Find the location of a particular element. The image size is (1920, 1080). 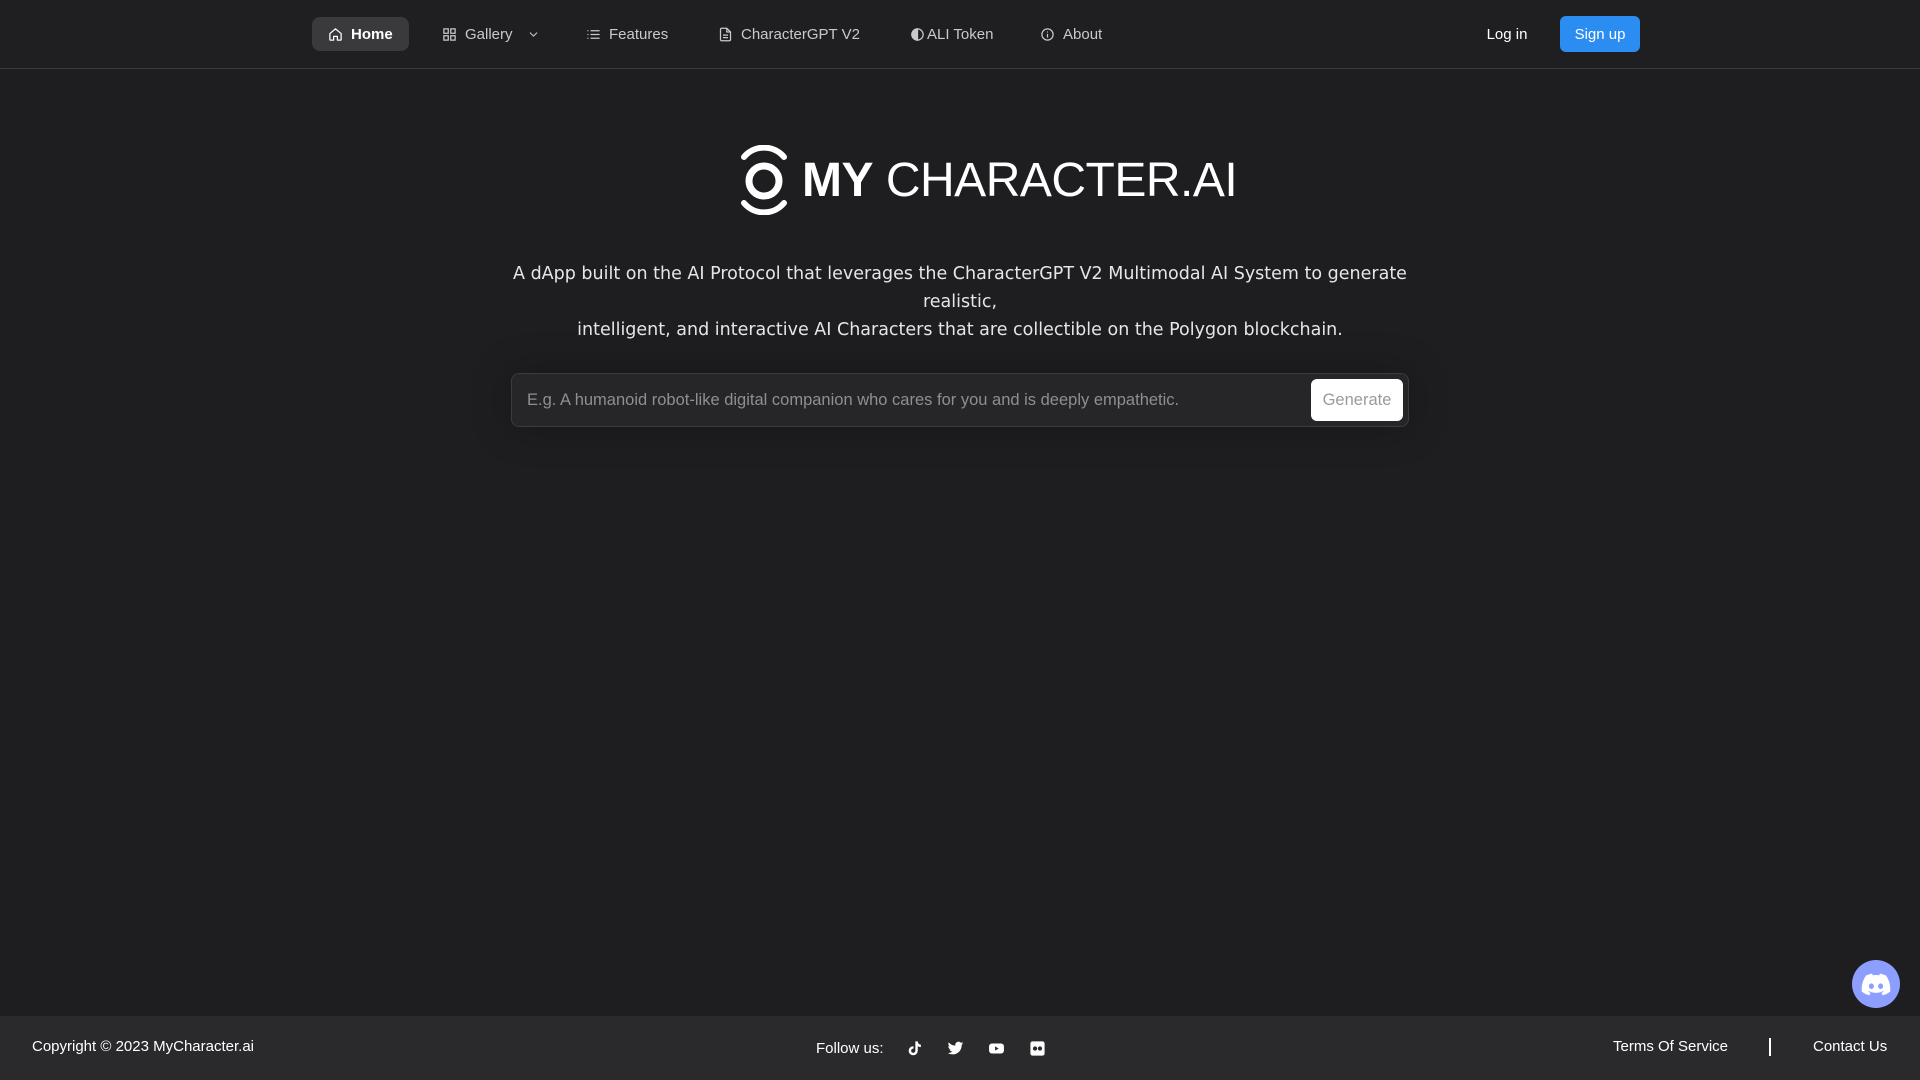

copyright-text: Copyright © 2023 MyCharacter.ai is located at coordinates (143, 1046).